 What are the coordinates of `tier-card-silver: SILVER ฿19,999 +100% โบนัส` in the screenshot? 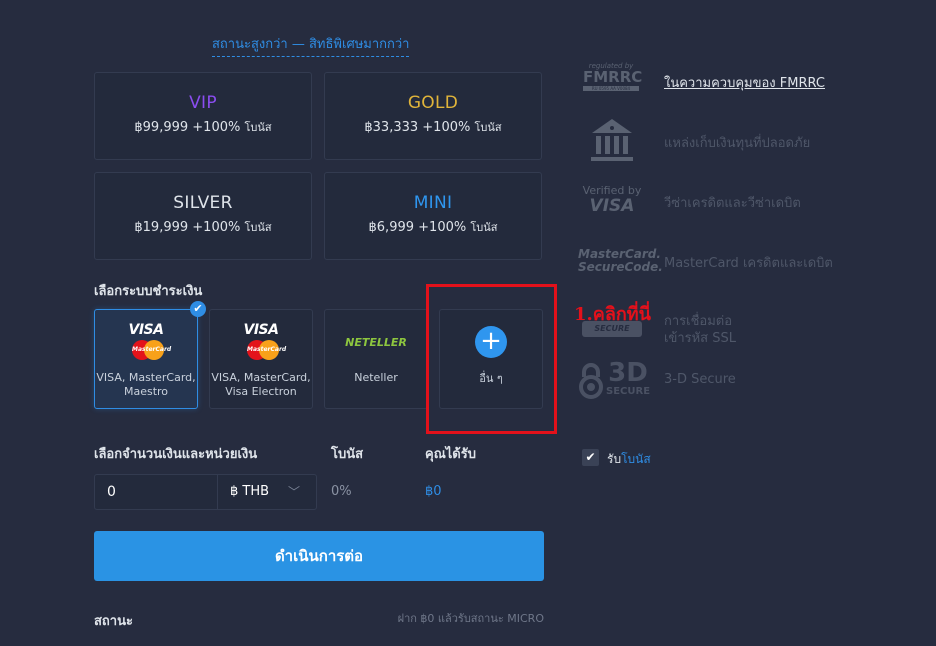 It's located at (203, 216).